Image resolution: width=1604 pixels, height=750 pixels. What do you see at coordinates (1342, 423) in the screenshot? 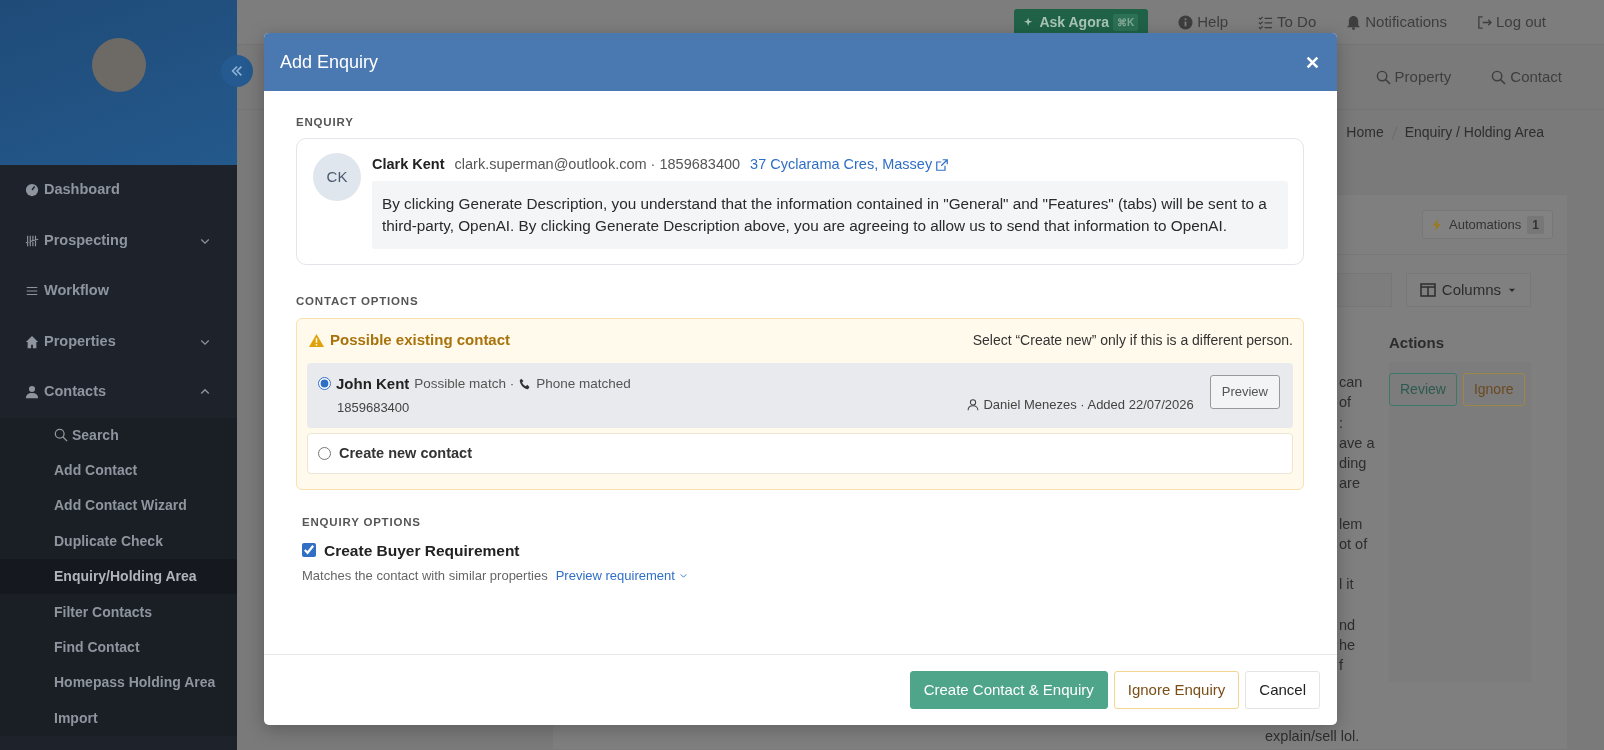
I see `table-cell-text: :` at bounding box center [1342, 423].